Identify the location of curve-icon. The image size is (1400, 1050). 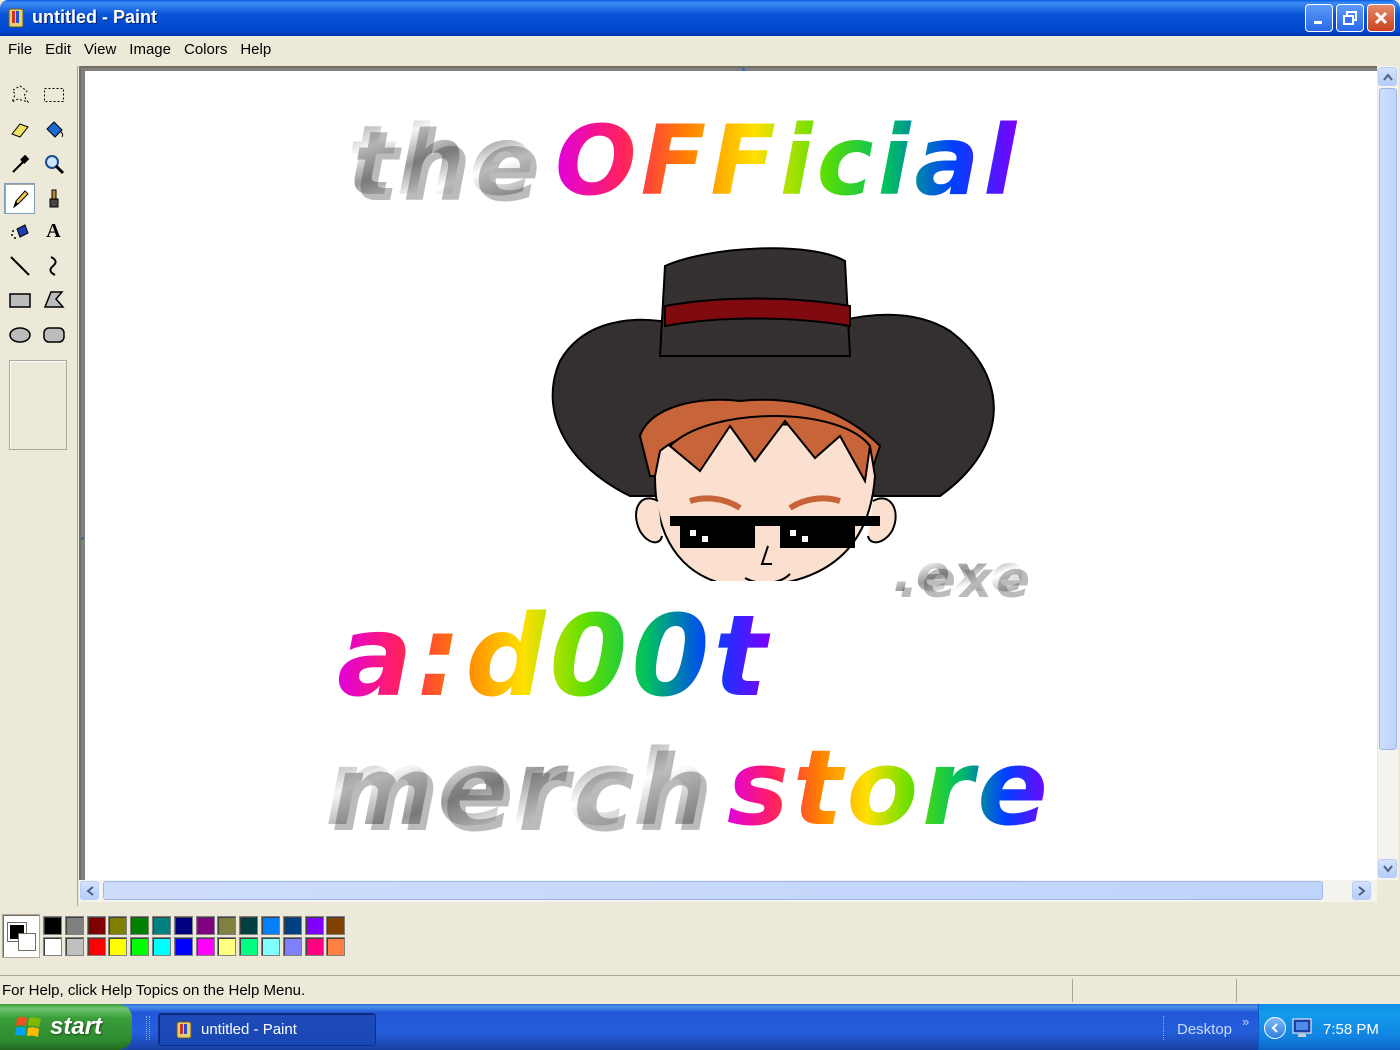
(52, 265).